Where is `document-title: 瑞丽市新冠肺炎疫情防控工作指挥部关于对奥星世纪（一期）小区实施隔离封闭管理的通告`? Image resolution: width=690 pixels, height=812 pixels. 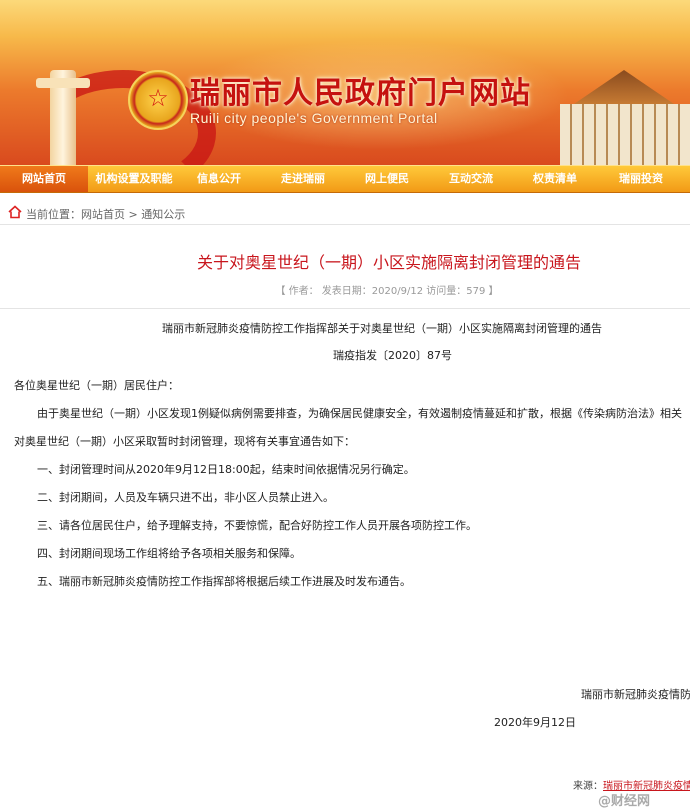 document-title: 瑞丽市新冠肺炎疫情防控工作指挥部关于对奥星世纪（一期）小区实施隔离封闭管理的通告 is located at coordinates (382, 328).